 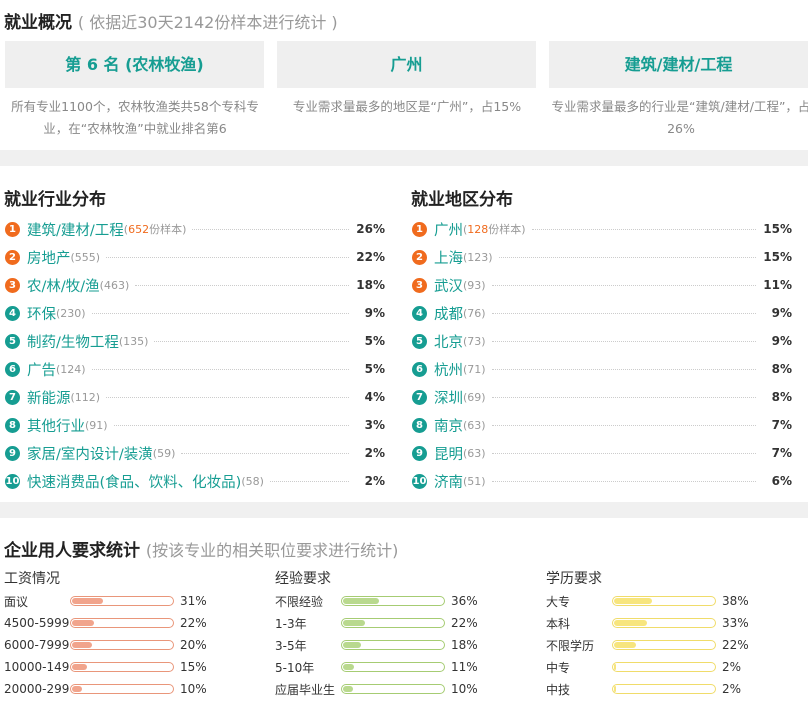 I want to click on rank-badge: 7, so click(x=12, y=397).